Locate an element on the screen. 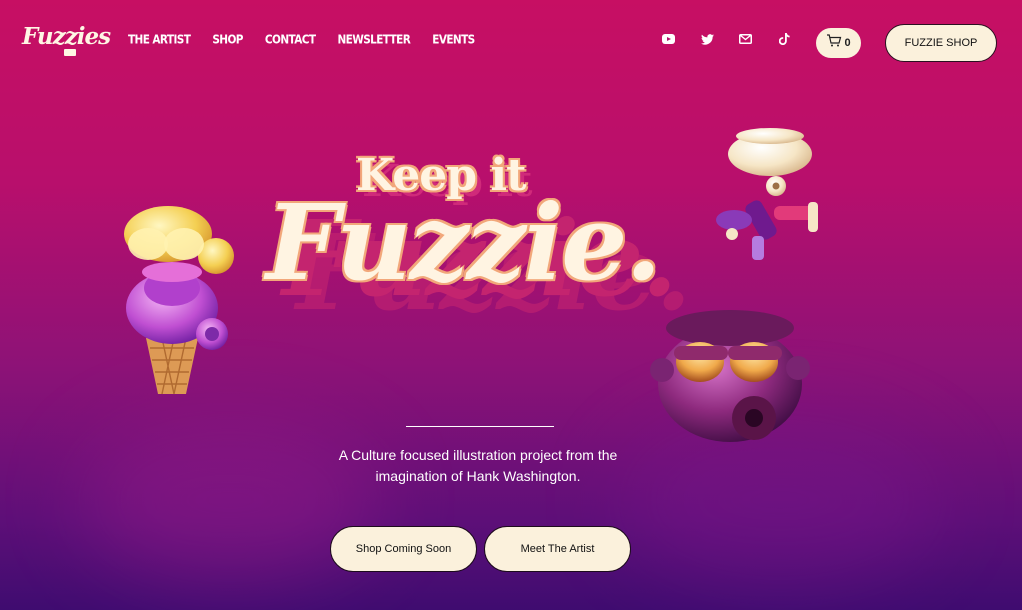 This screenshot has width=1022, height=610. ice-cream-character-illustration is located at coordinates (179, 300).